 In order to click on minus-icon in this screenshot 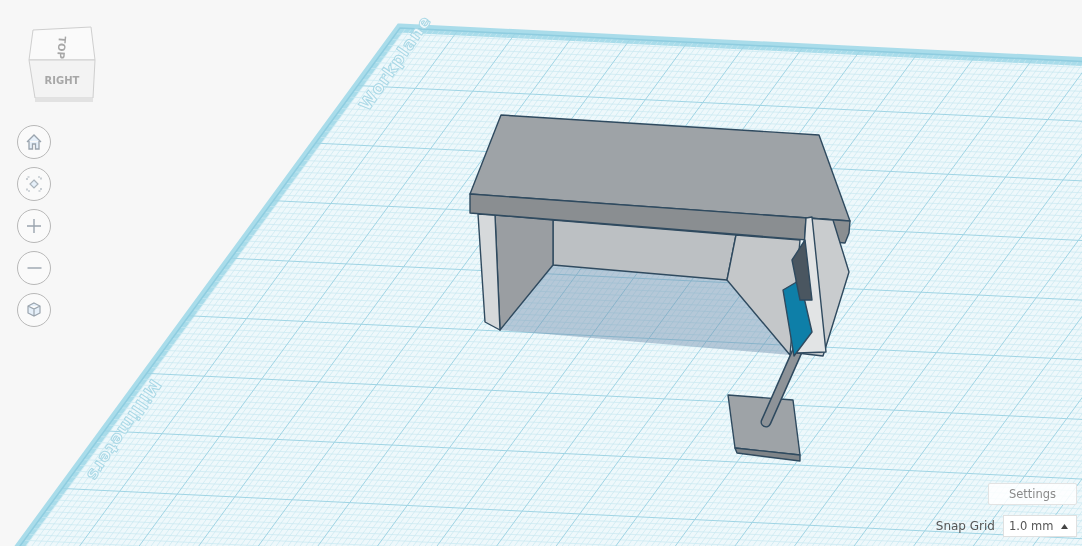, I will do `click(34, 268)`.